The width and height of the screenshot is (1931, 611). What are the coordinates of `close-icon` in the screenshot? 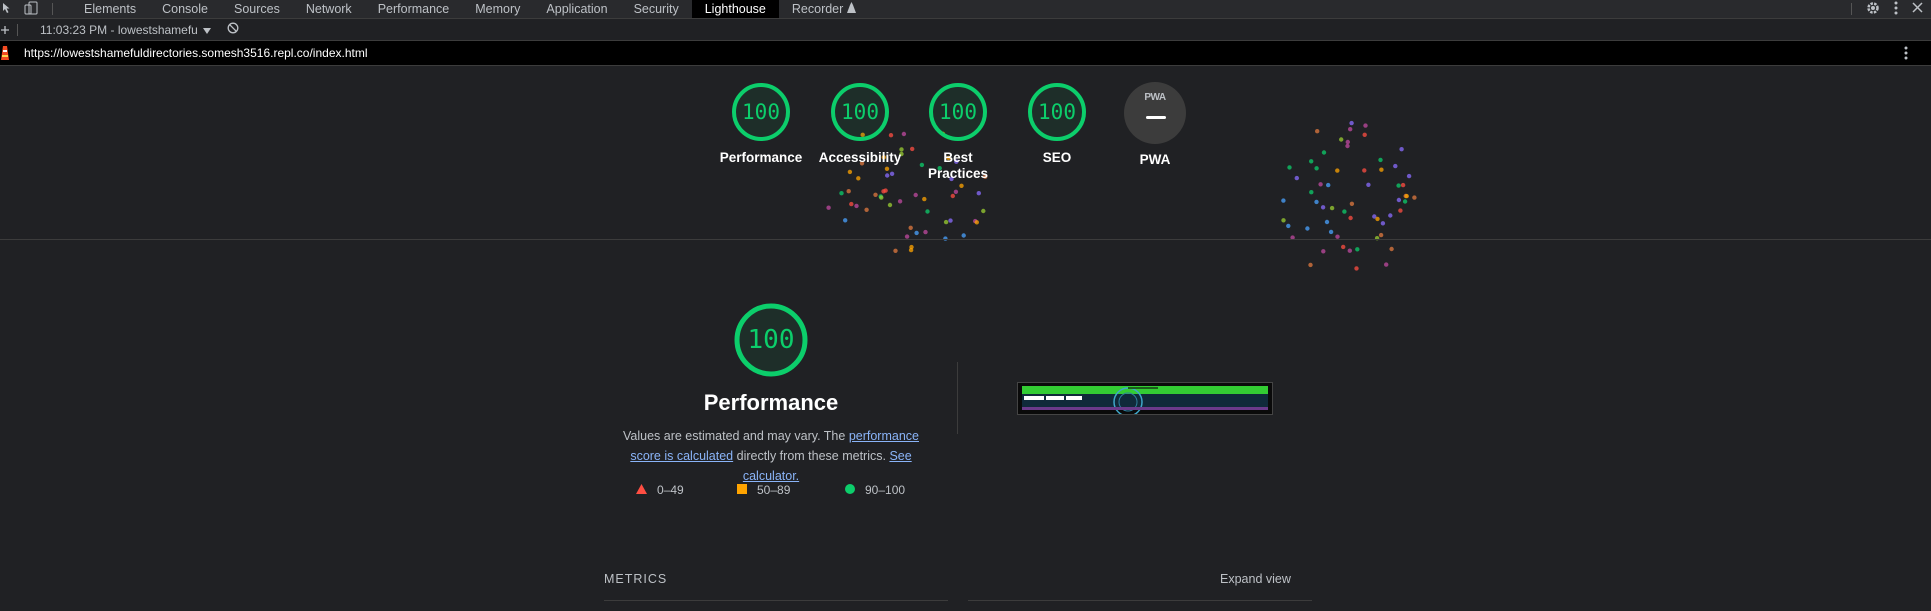 It's located at (1917, 9).